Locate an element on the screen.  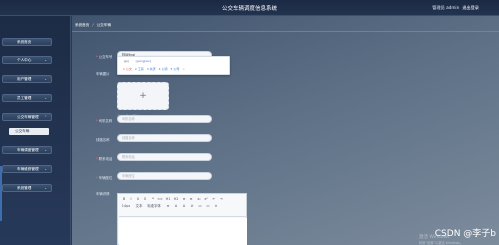
seats-label: *车辆座位 is located at coordinates (104, 177).